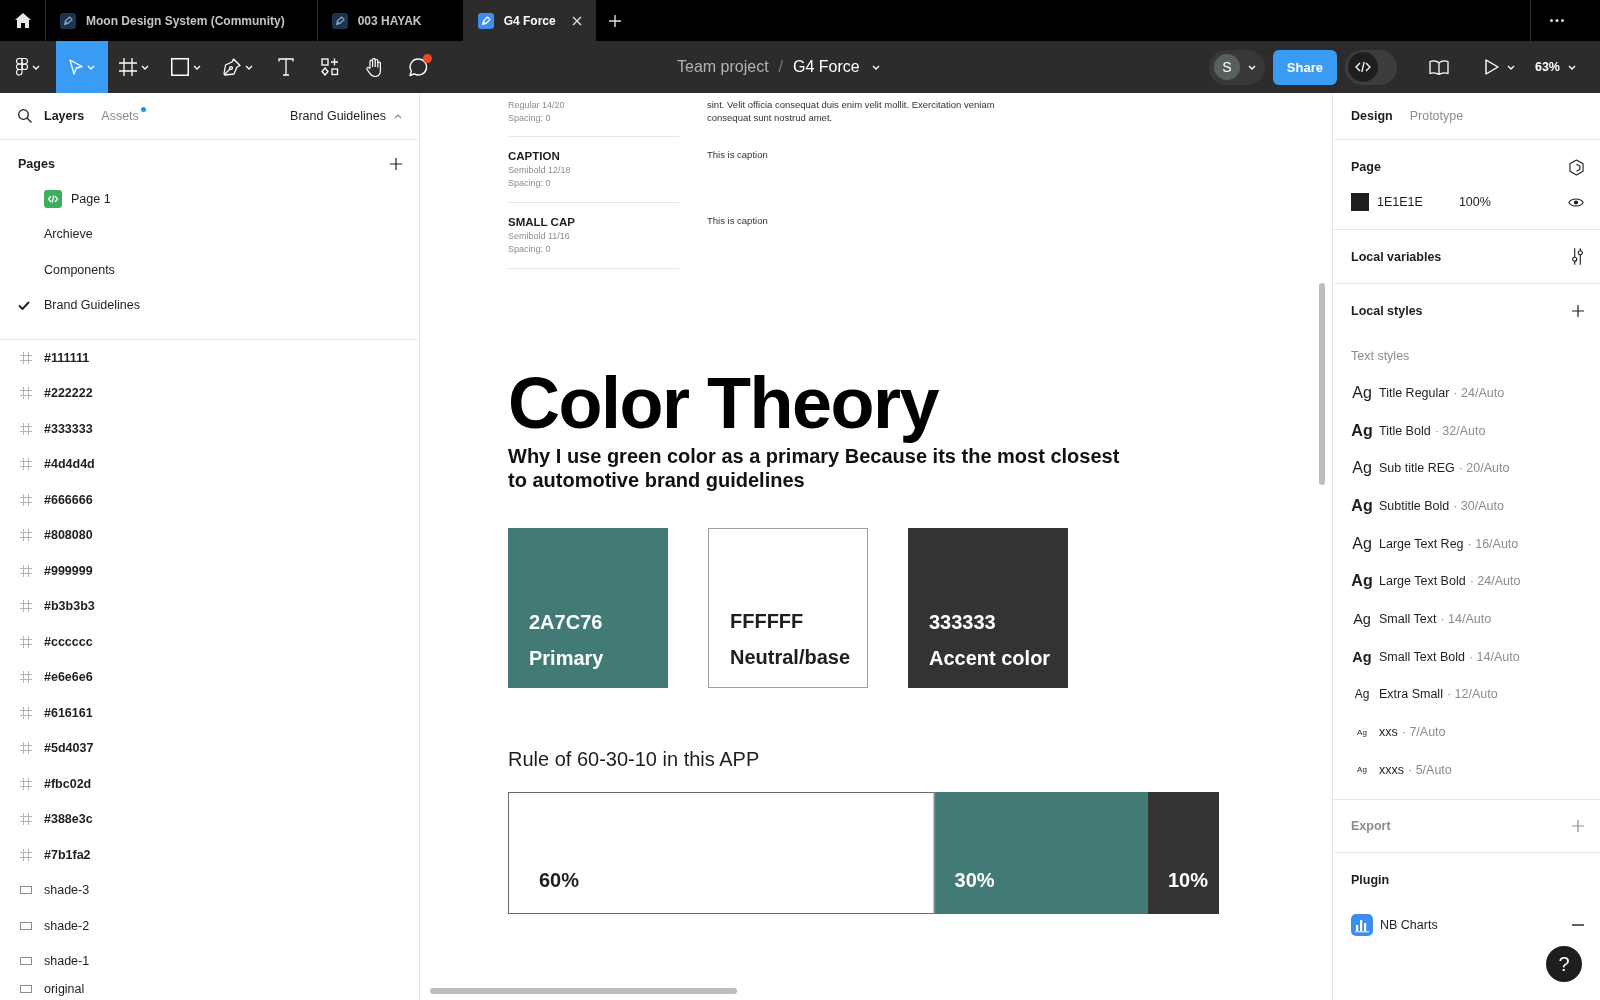 The image size is (1600, 1000). What do you see at coordinates (69, 269) in the screenshot?
I see `page-item: Components` at bounding box center [69, 269].